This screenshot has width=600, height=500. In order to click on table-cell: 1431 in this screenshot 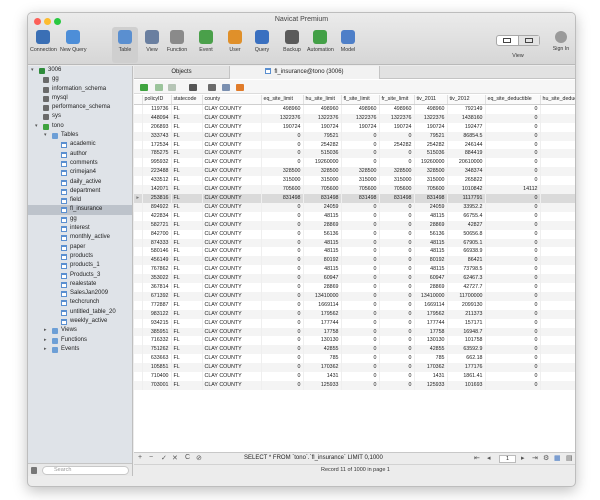, I will do `click(431, 376)`.